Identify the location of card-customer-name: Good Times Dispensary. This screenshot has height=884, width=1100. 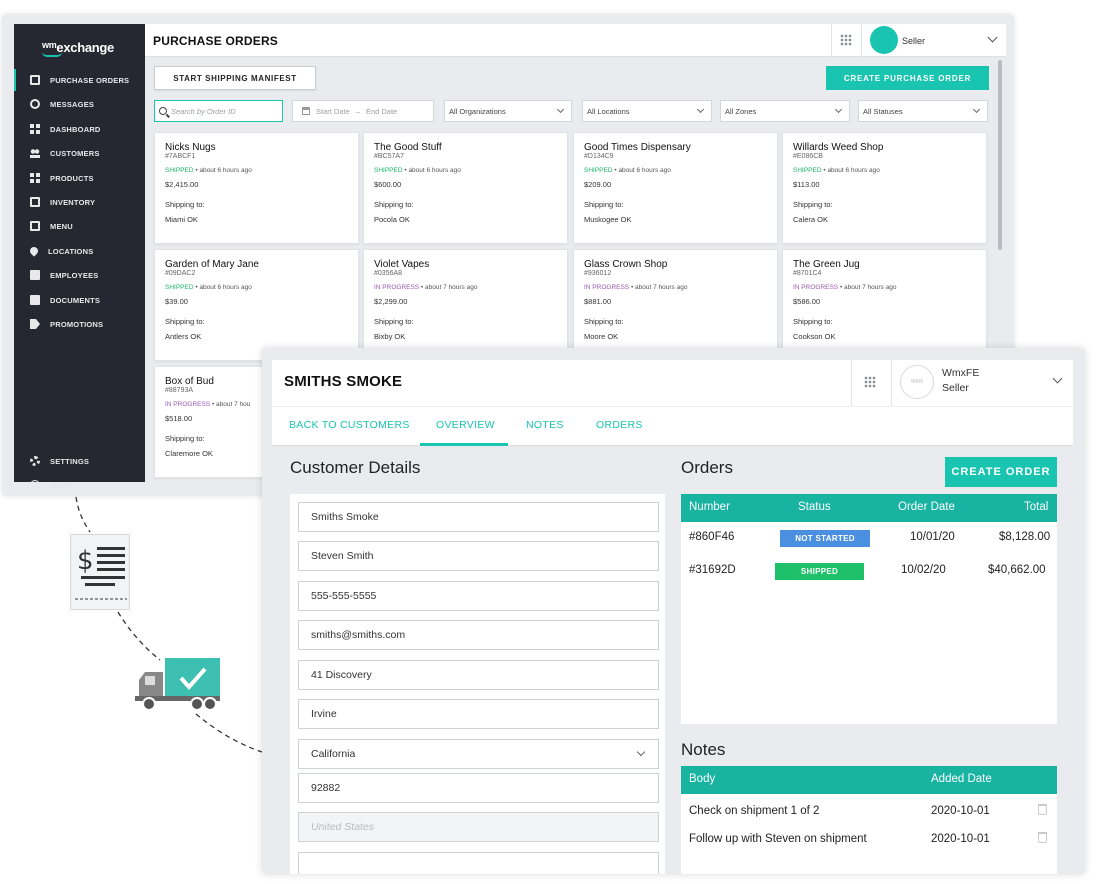
(637, 147).